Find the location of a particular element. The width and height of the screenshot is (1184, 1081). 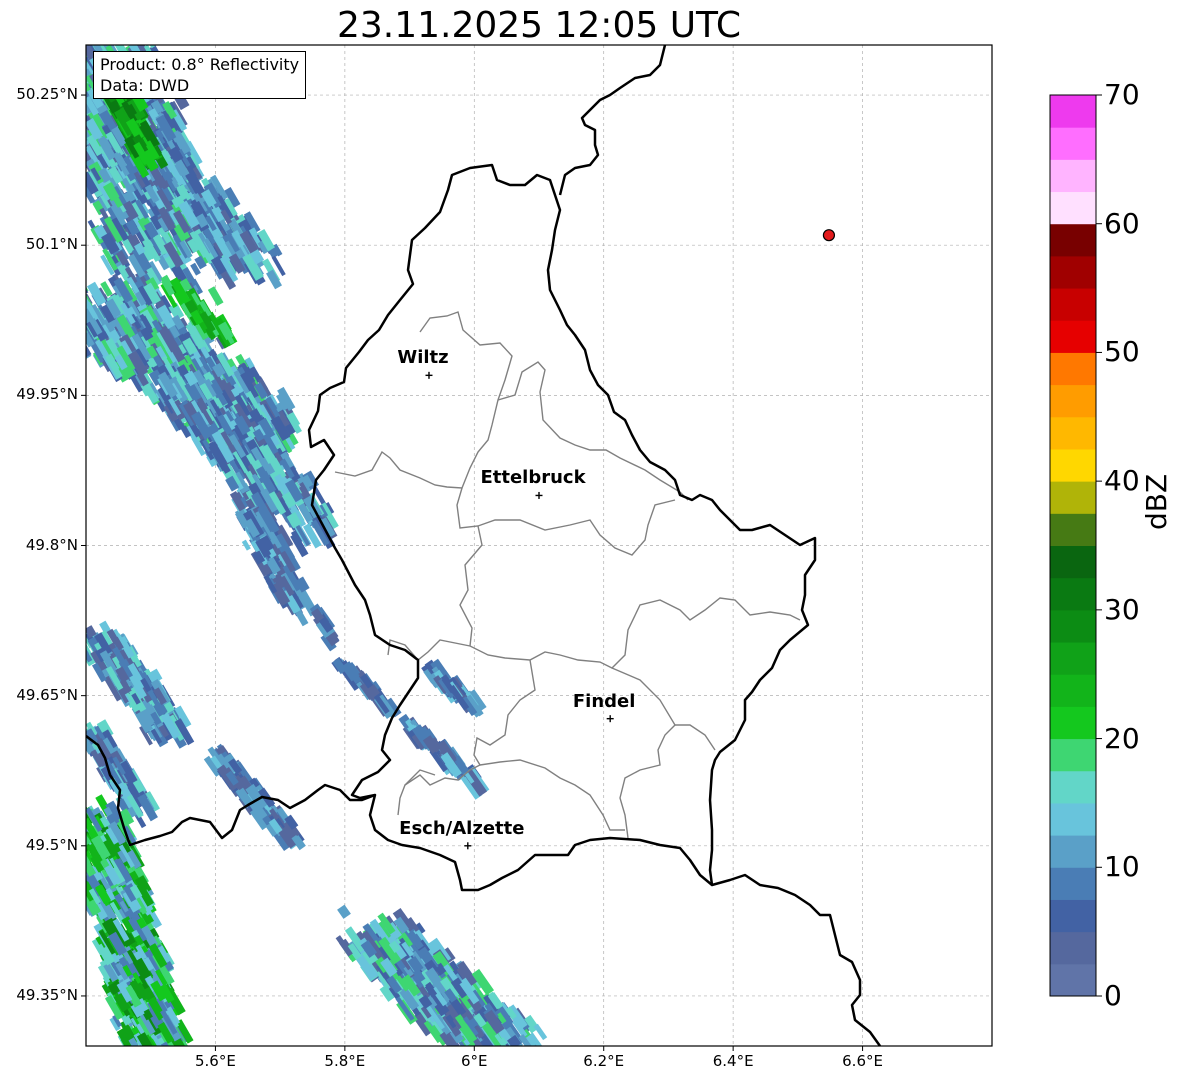

product-label: Product: 0.8° Reflectivity is located at coordinates (200, 64).